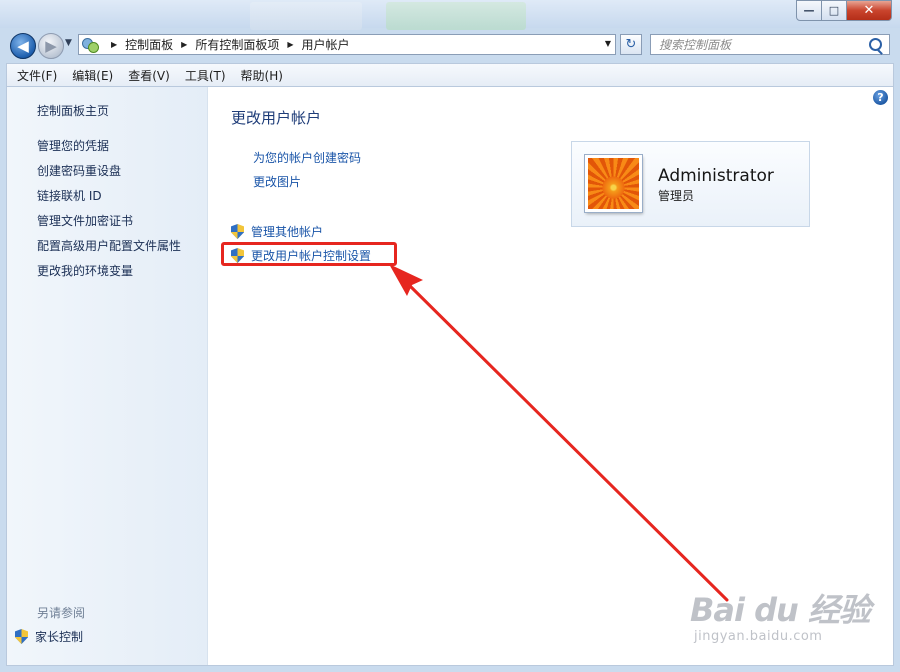 This screenshot has width=900, height=672. I want to click on sidebar-item-password-reset-disk: 创建密码重设盘, so click(79, 170).